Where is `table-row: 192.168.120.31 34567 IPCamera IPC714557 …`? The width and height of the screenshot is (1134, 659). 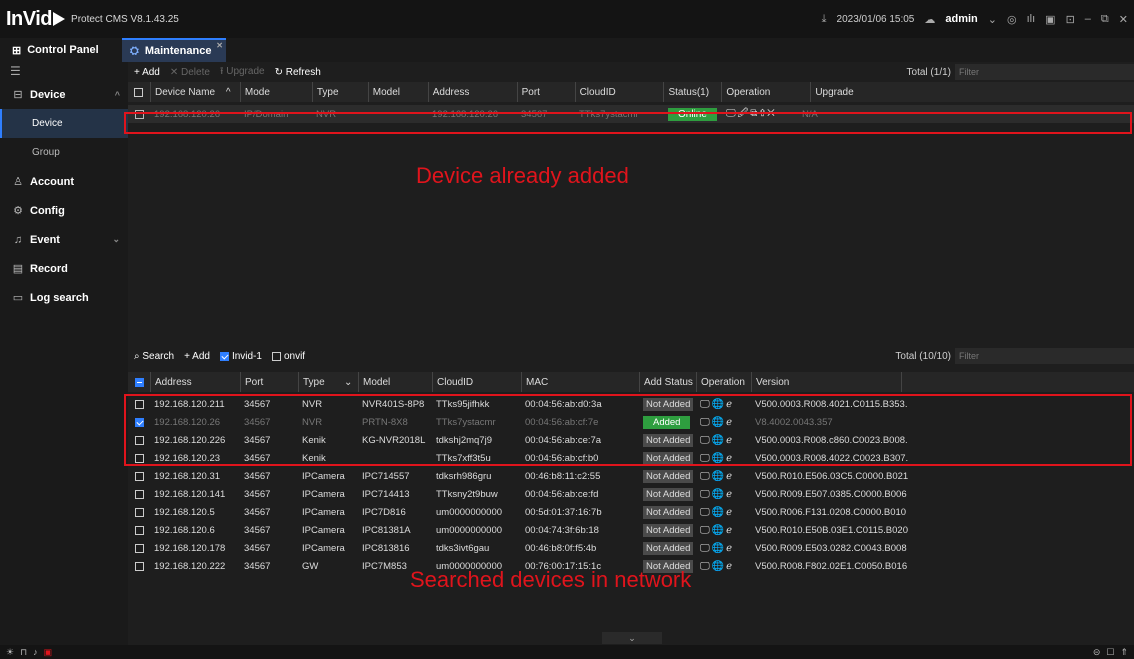 table-row: 192.168.120.31 34567 IPCamera IPC714557 … is located at coordinates (631, 476).